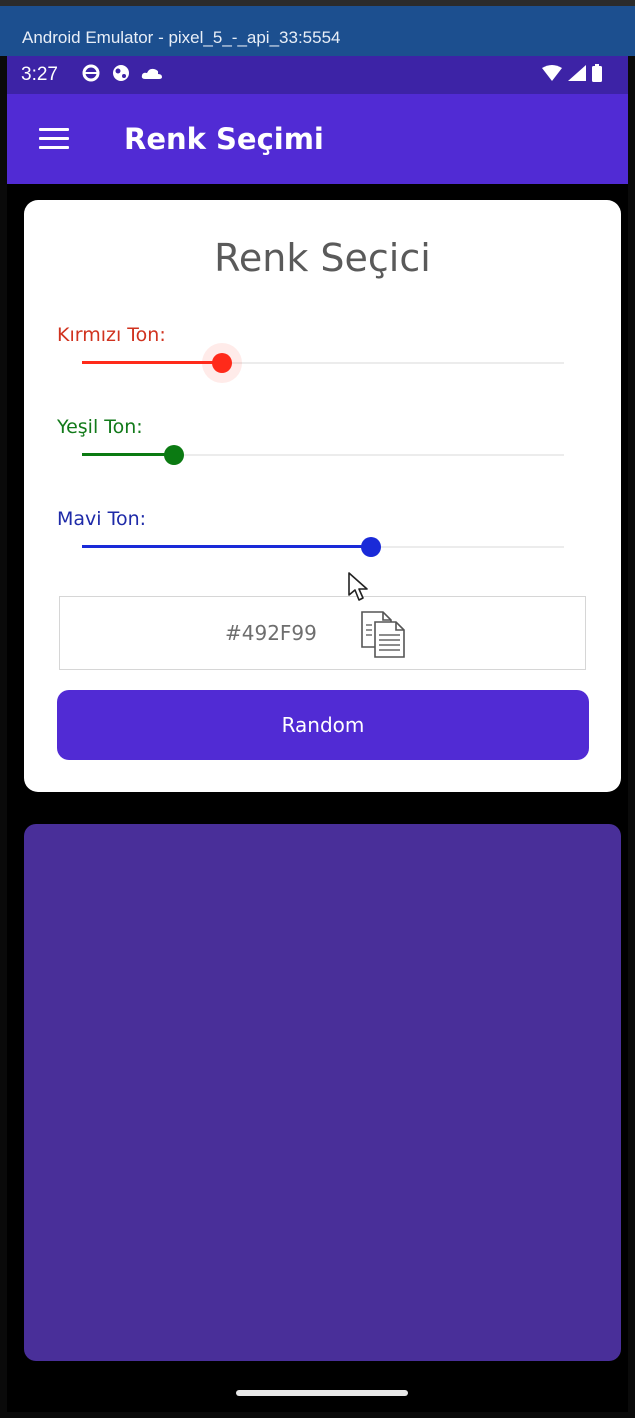 The width and height of the screenshot is (635, 1418). What do you see at coordinates (323, 725) in the screenshot?
I see `random-button: Random` at bounding box center [323, 725].